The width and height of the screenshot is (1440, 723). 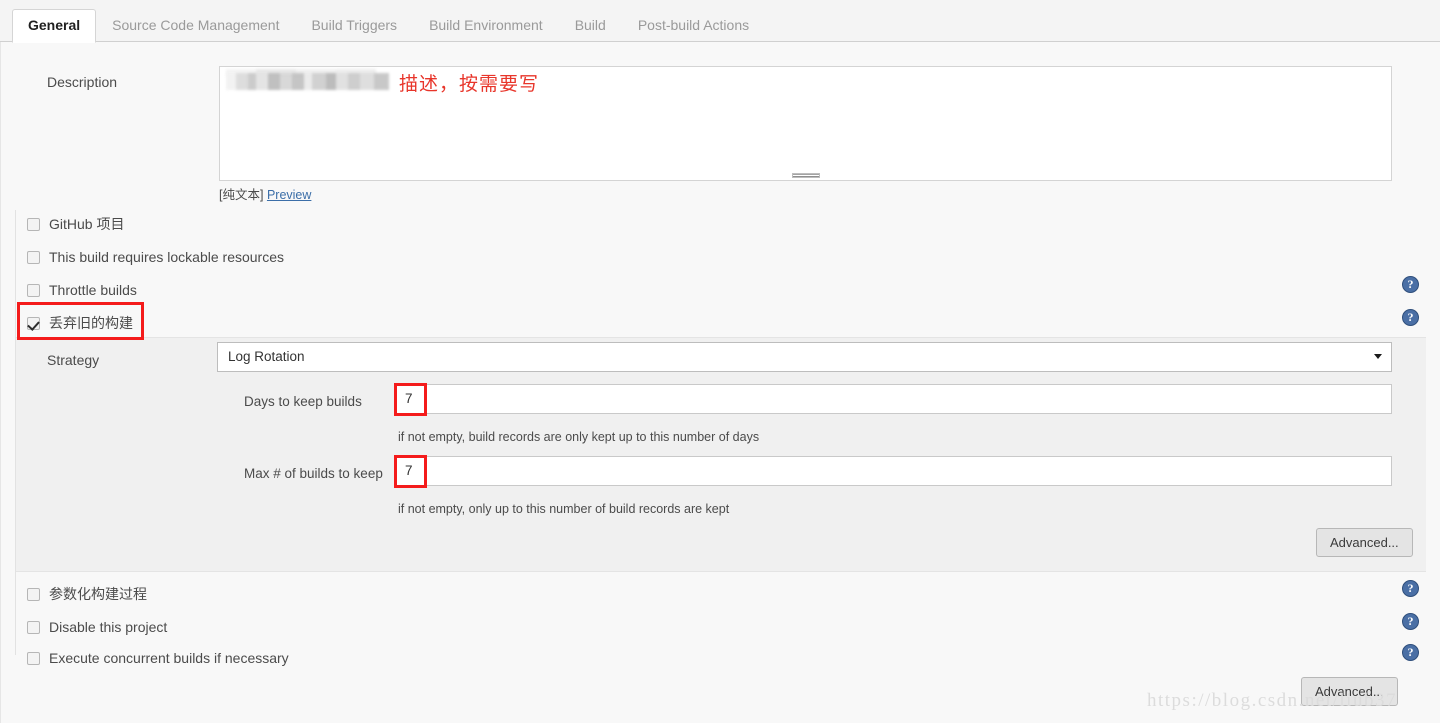 I want to click on checkbox-label-lockable-resources: This build requires lockable resources, so click(x=166, y=257).